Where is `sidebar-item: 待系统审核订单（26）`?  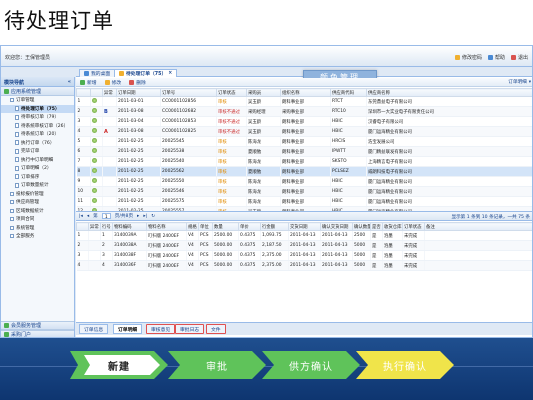
sidebar-item: 待系统审核订单（26） is located at coordinates (37, 126).